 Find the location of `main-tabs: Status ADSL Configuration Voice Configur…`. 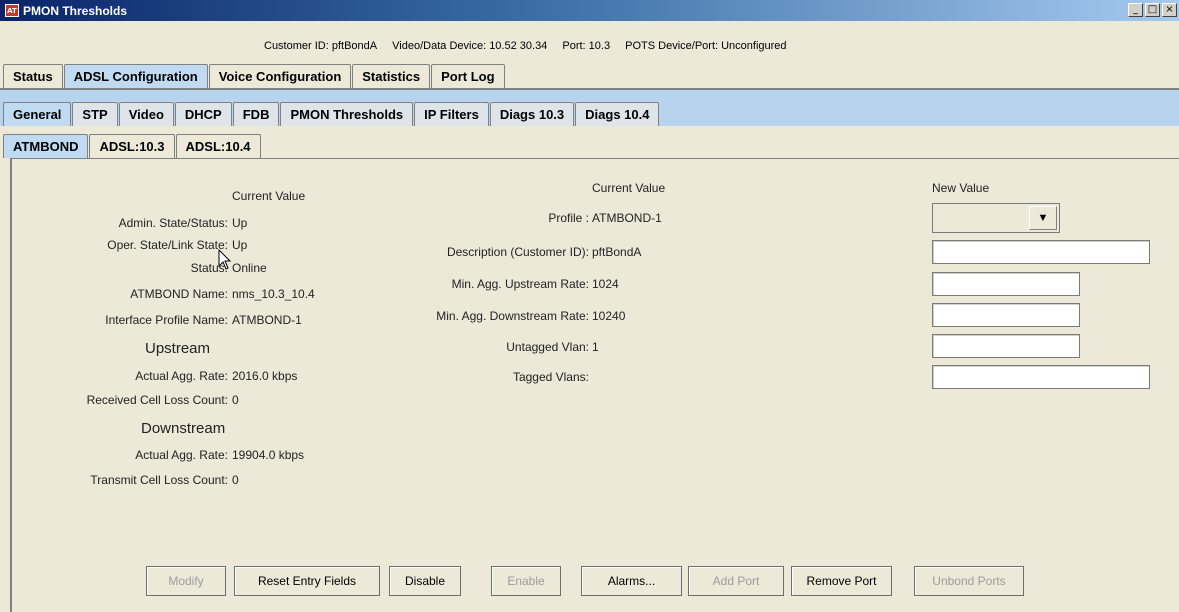

main-tabs: Status ADSL Configuration Voice Configur… is located at coordinates (254, 76).